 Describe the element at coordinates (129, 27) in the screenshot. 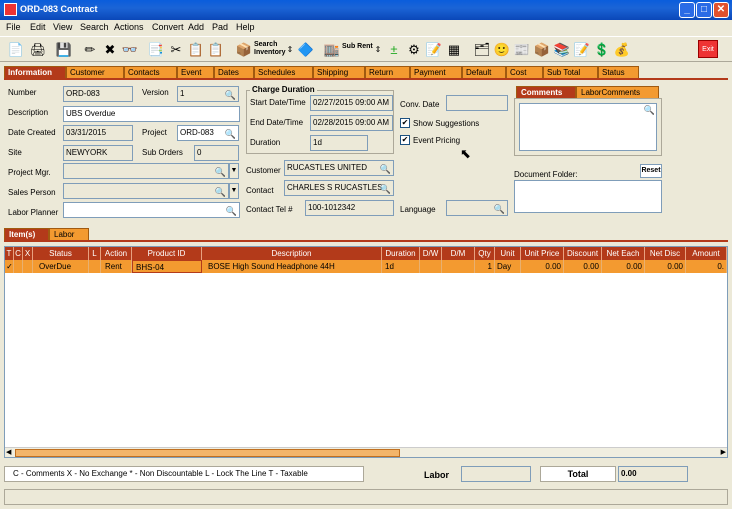

I see `menu-actions: Actions` at that location.